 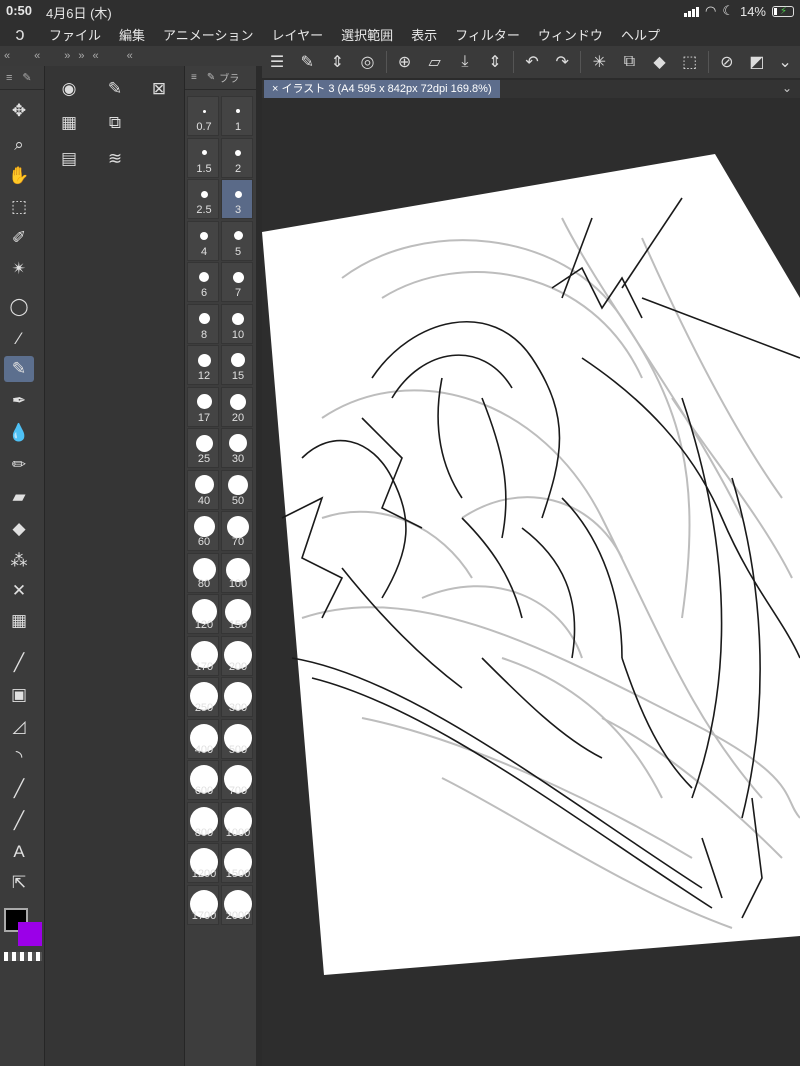 I want to click on hand-icon: ✋, so click(x=19, y=176).